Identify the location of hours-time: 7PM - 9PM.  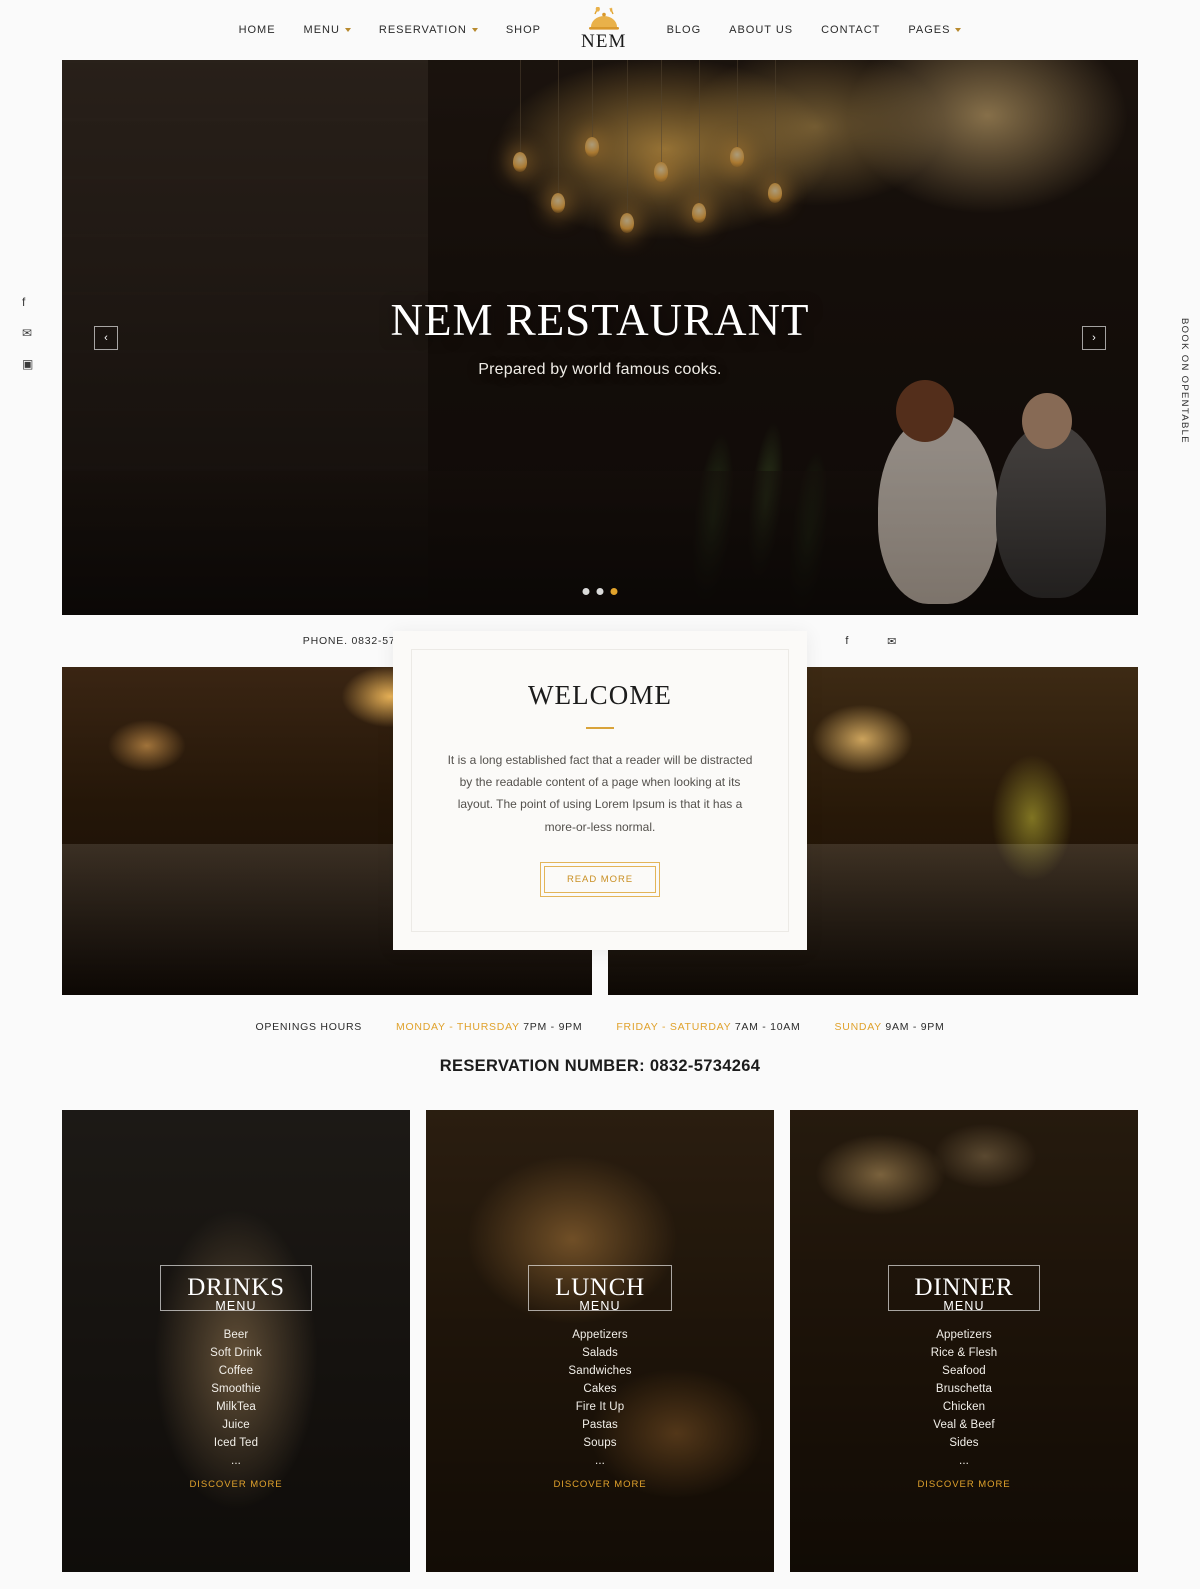
(553, 1027).